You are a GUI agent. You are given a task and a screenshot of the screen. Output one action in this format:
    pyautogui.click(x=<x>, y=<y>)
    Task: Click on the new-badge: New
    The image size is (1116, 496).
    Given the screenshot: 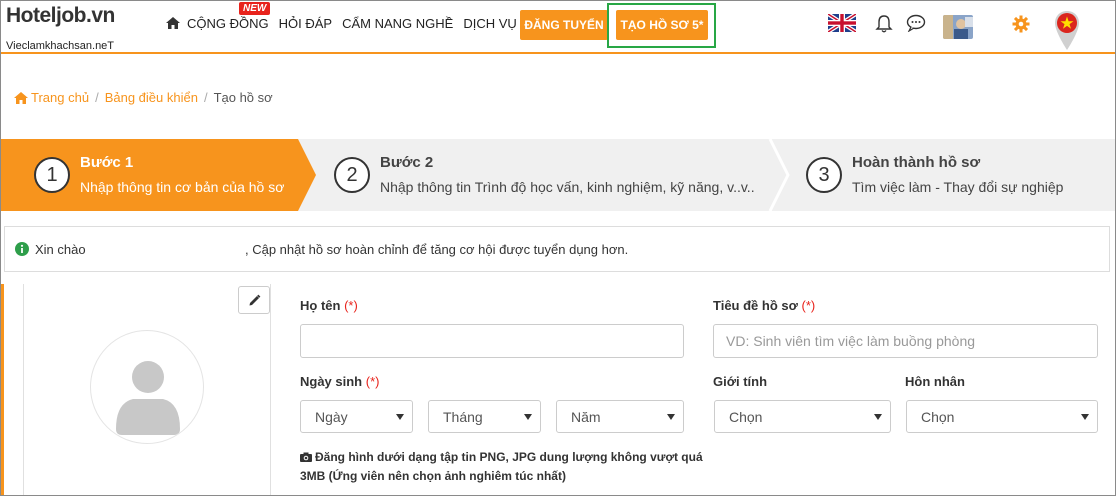 What is the action you would take?
    pyautogui.click(x=255, y=8)
    